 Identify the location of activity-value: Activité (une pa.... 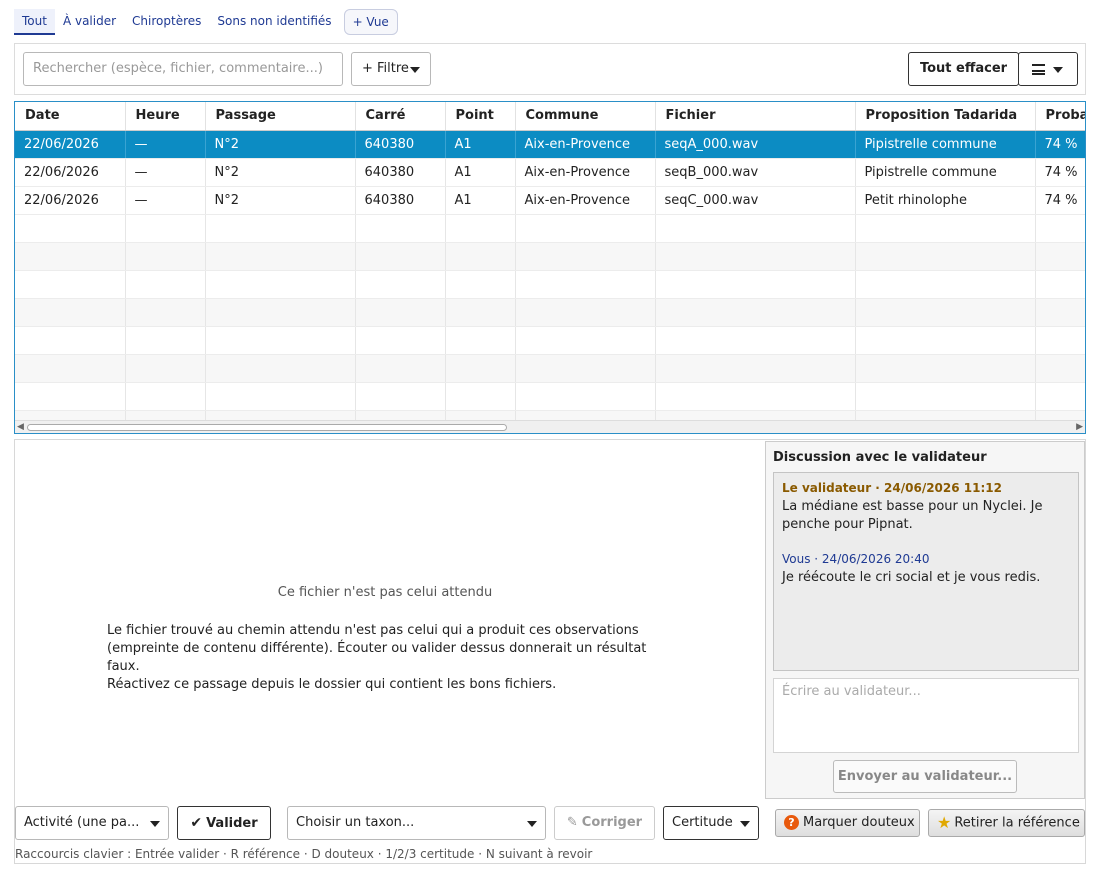
(82, 822).